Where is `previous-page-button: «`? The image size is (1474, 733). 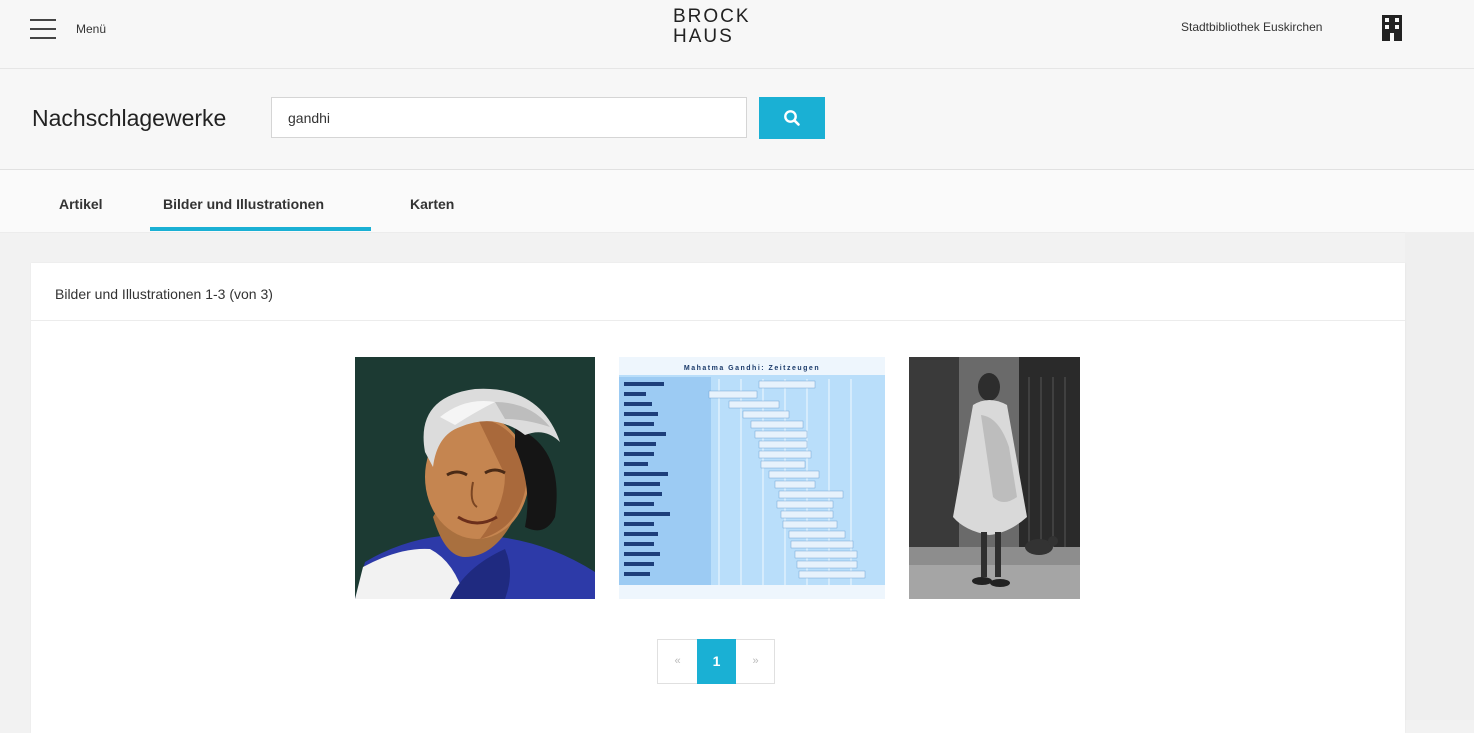 previous-page-button: « is located at coordinates (677, 661).